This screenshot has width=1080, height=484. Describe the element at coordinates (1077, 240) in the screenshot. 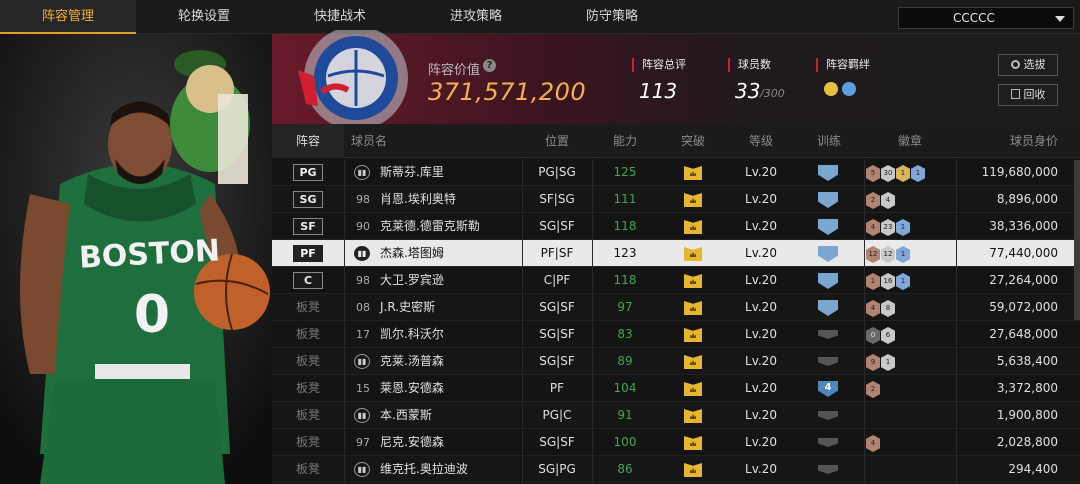

I see `scrollbar` at that location.